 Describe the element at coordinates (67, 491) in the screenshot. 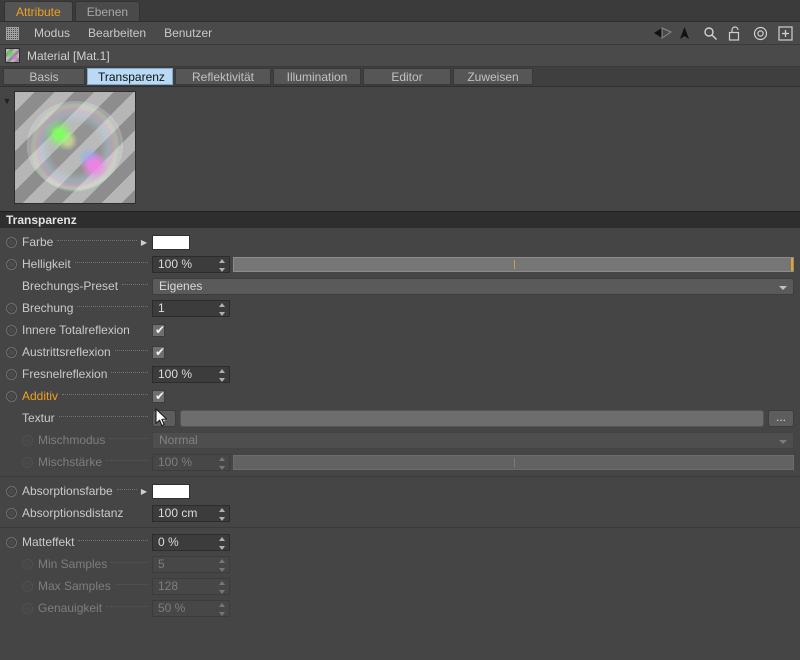

I see `label-absorptionsfarbe: Absorptionsfarbe` at that location.